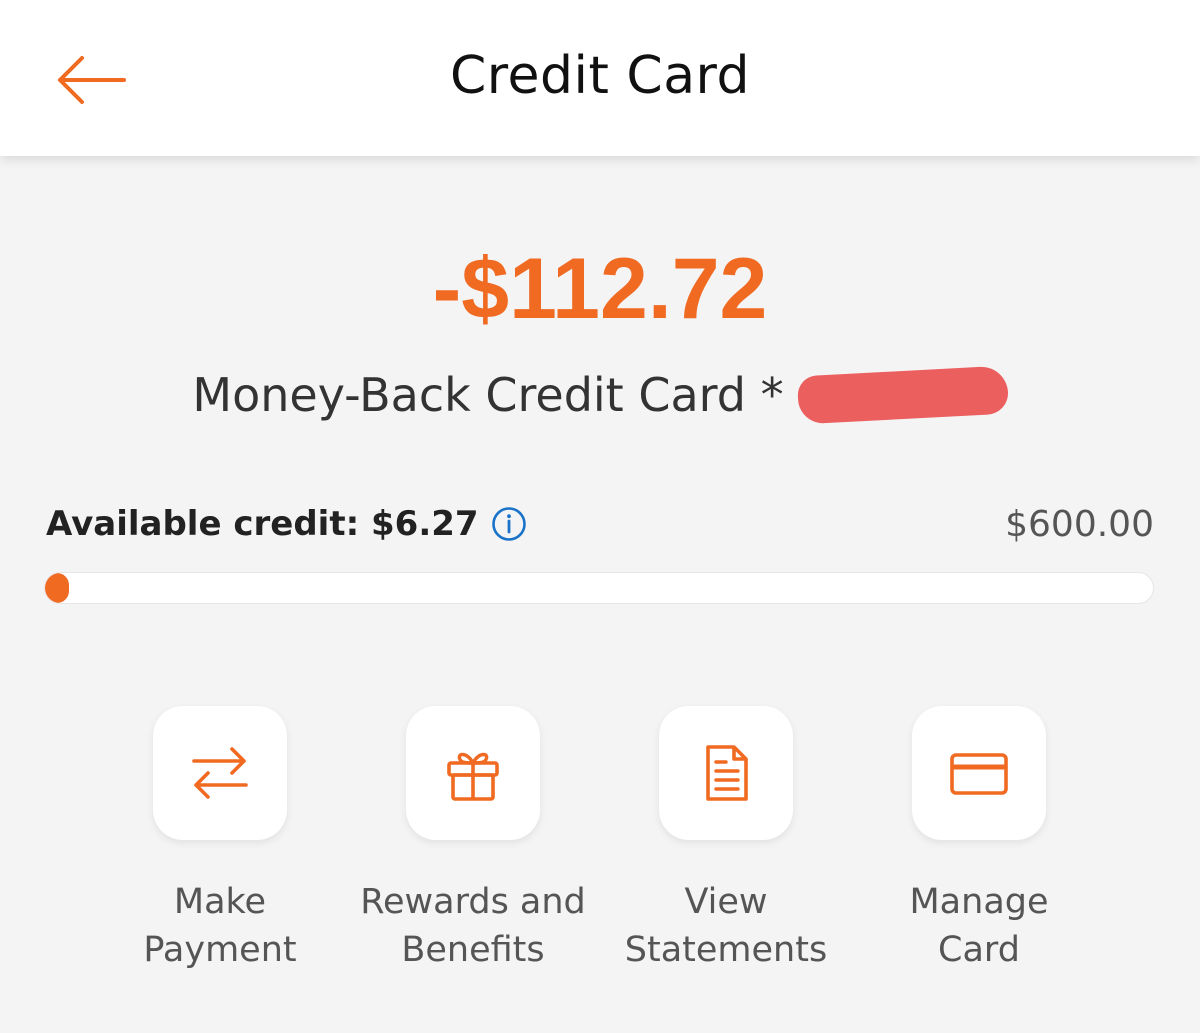 This screenshot has height=1033, width=1200. Describe the element at coordinates (473, 776) in the screenshot. I see `gift-icon` at that location.